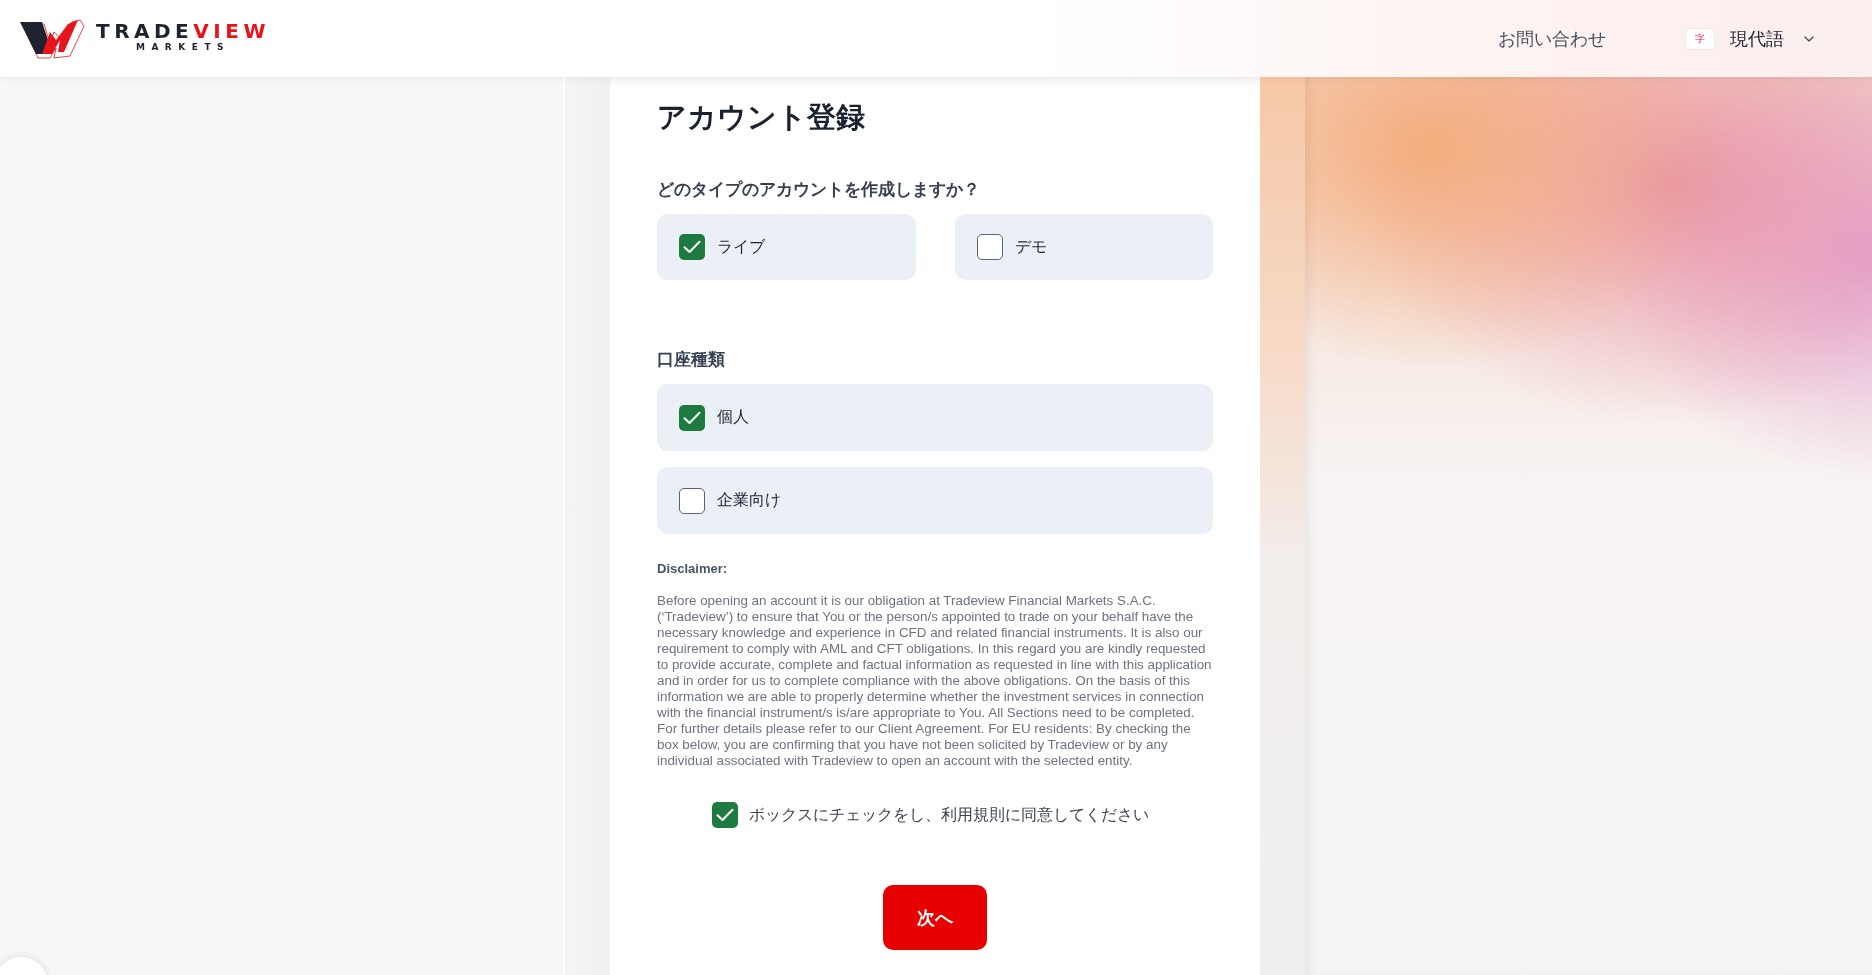 This screenshot has width=1872, height=975. I want to click on next-button: 次へ, so click(935, 917).